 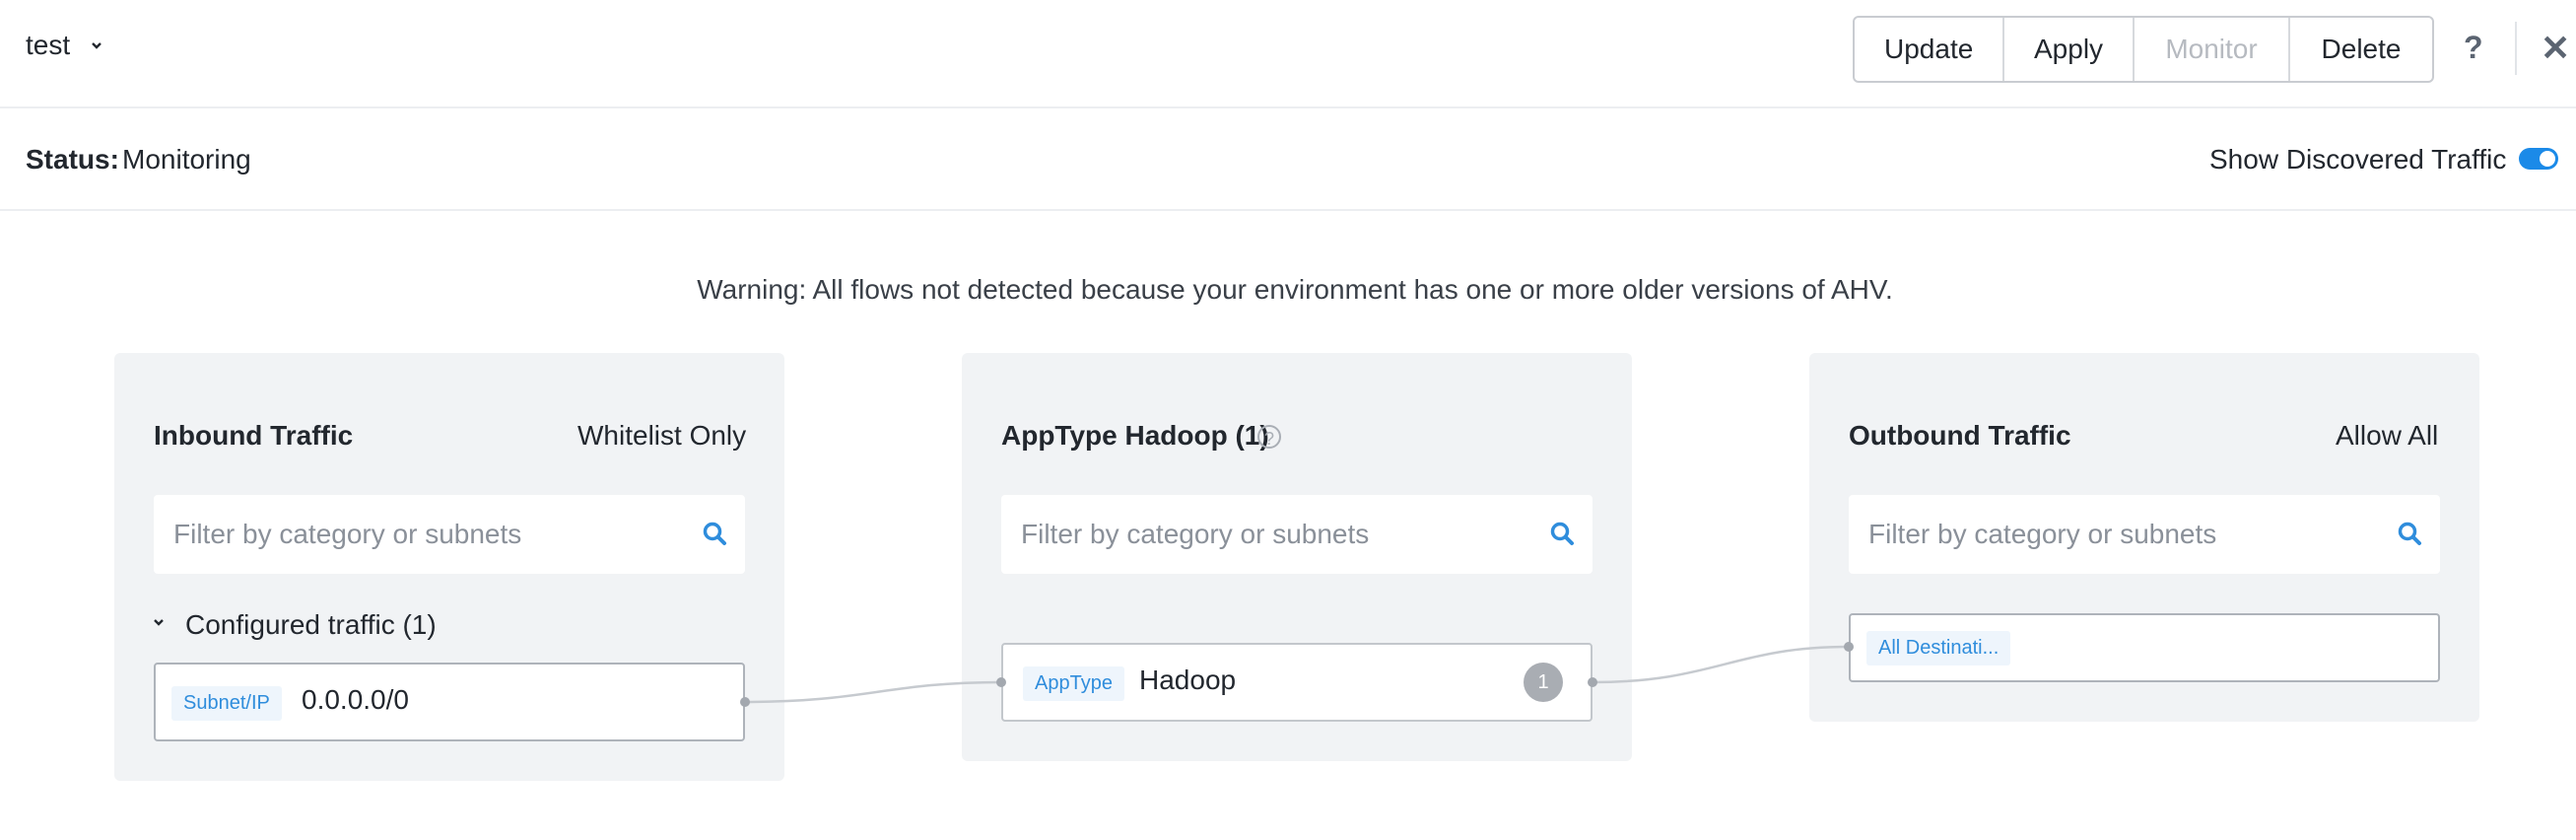 I want to click on configured-traffic-toggle: Configured traffic (1), so click(x=311, y=625).